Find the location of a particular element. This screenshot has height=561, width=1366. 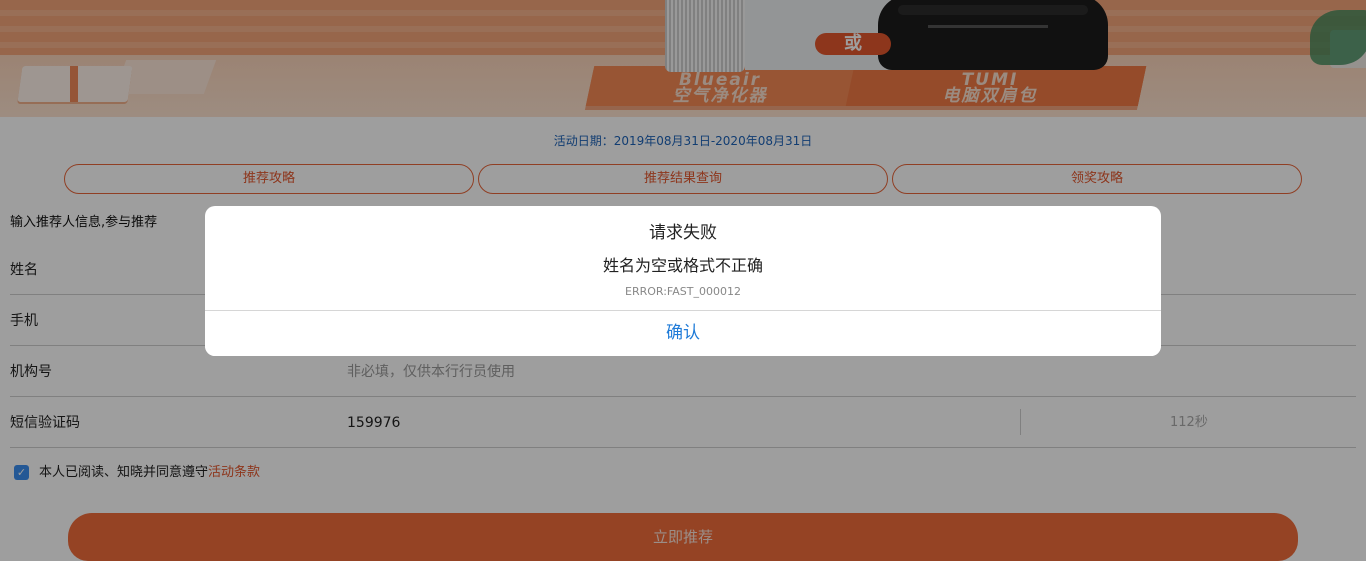

dialog-error-code: ERROR:FAST_000012 is located at coordinates (683, 291).